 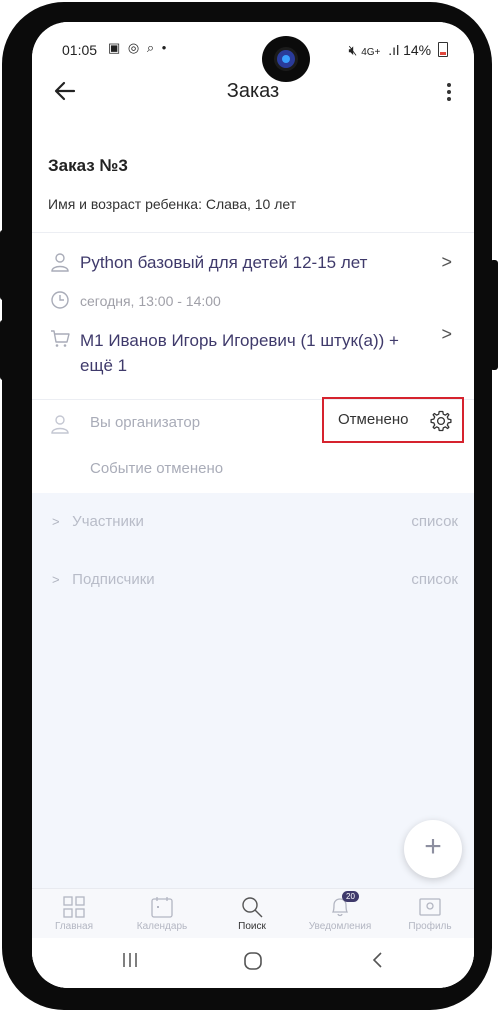 I want to click on battery-icon, so click(x=443, y=49).